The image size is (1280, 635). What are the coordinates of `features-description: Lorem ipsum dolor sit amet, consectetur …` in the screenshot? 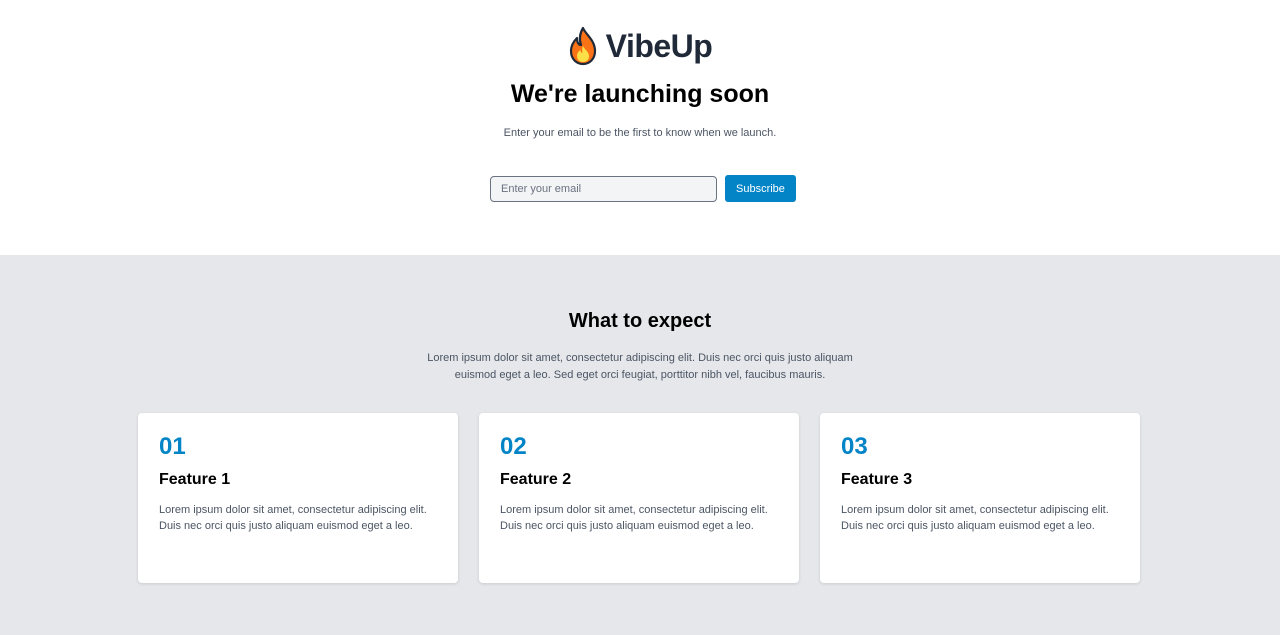 It's located at (640, 366).